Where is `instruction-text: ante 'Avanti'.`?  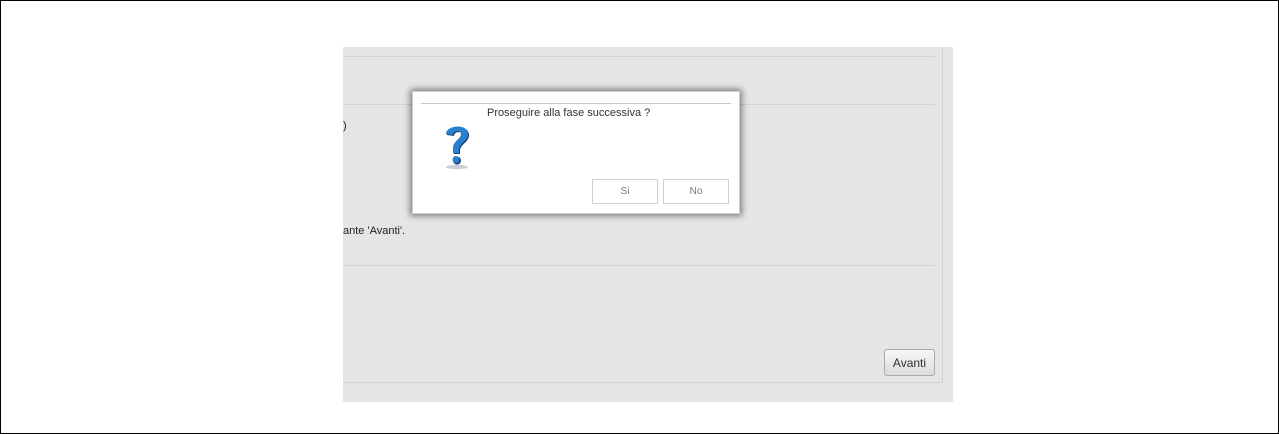
instruction-text: ante 'Avanti'. is located at coordinates (374, 231).